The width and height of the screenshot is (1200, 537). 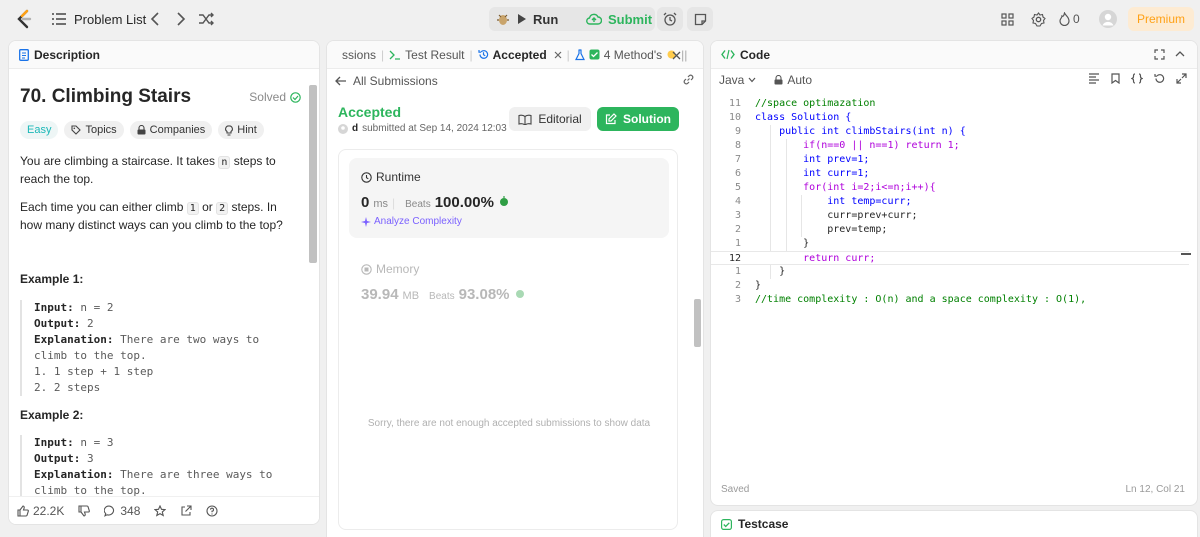 I want to click on testcase-panel: Testcase, so click(x=954, y=523).